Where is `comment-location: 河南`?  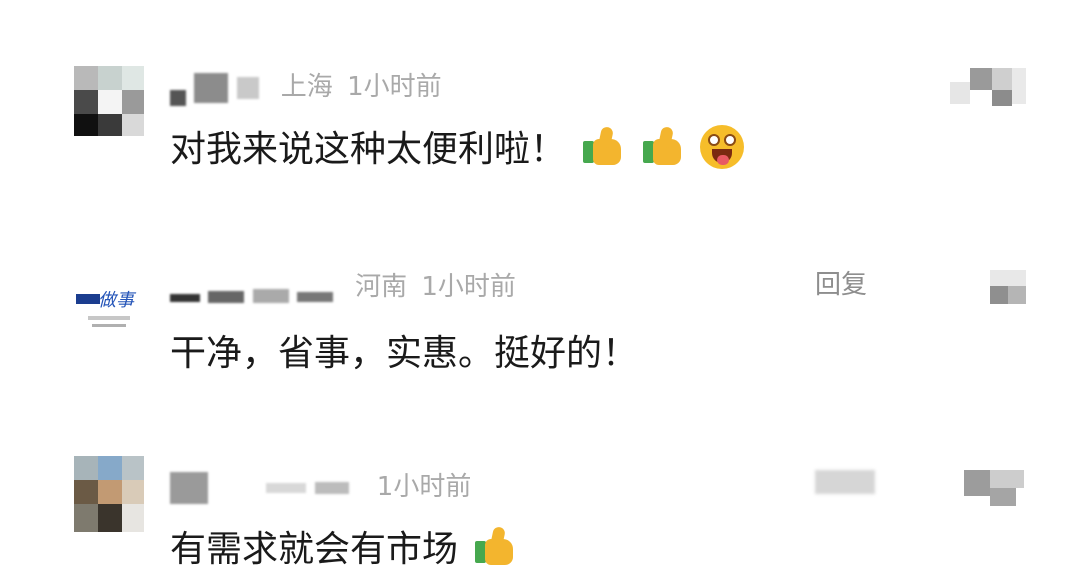 comment-location: 河南 is located at coordinates (381, 287).